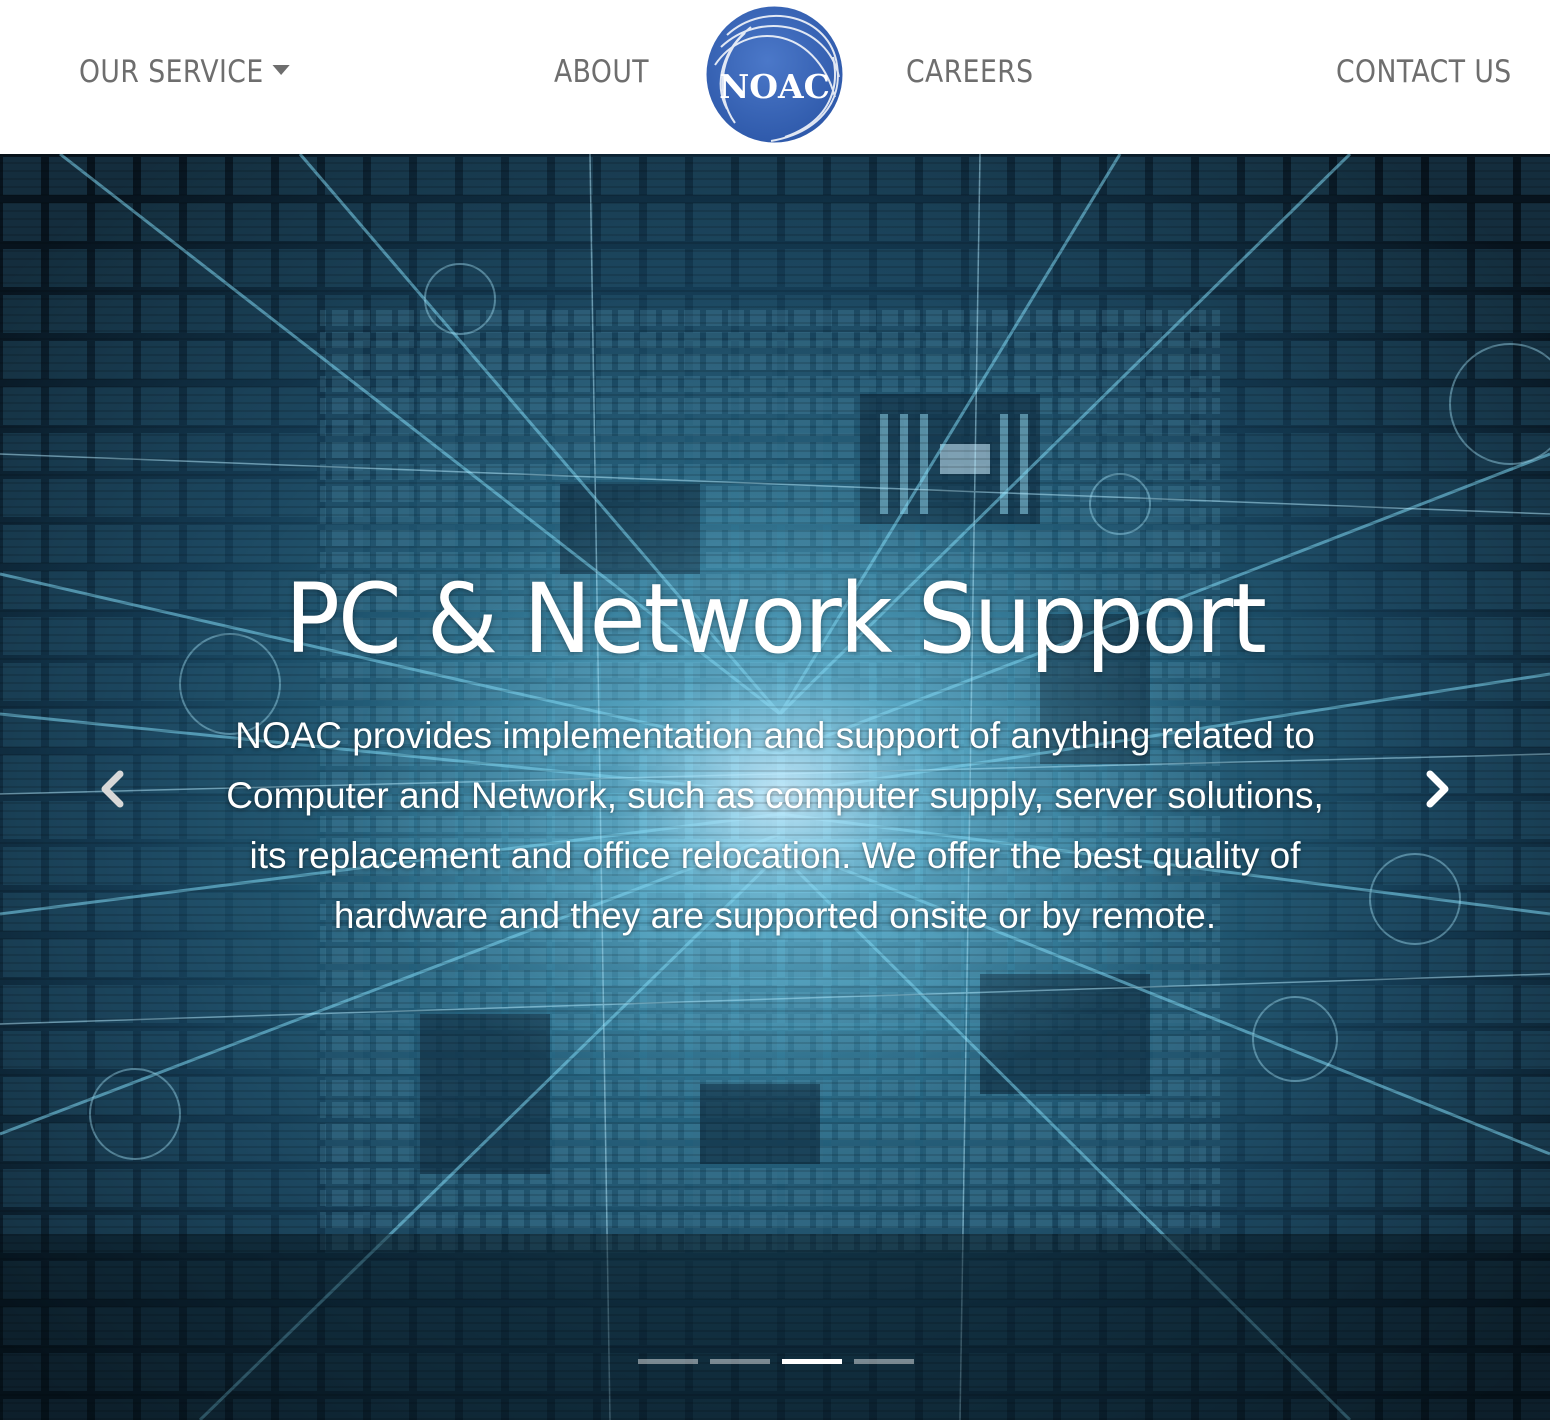 The height and width of the screenshot is (1420, 1550). I want to click on slide-title: PC & Network Support, so click(775, 619).